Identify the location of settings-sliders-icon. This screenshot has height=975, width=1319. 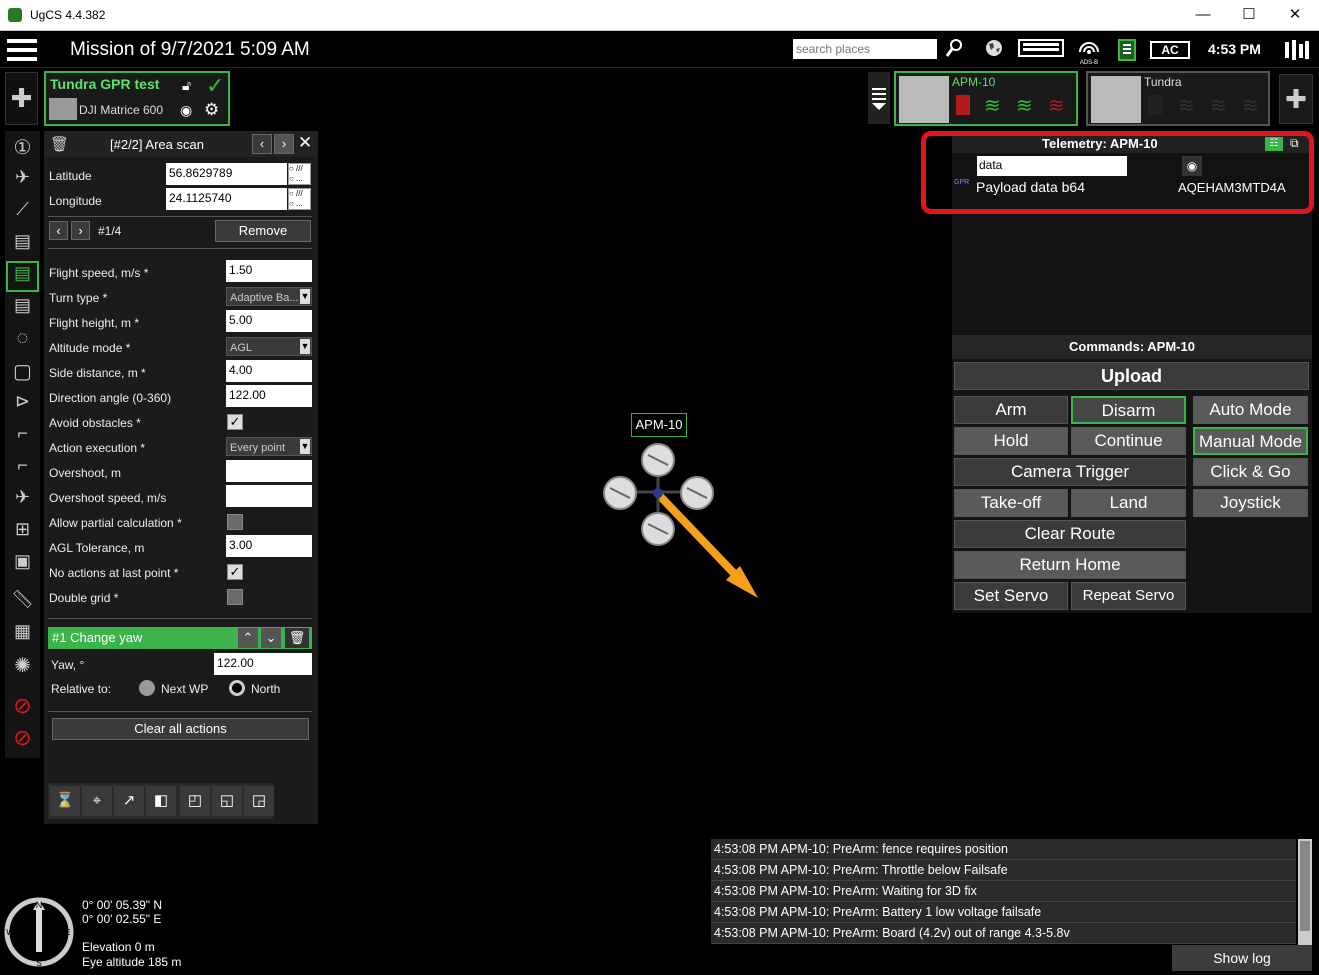
(1297, 50).